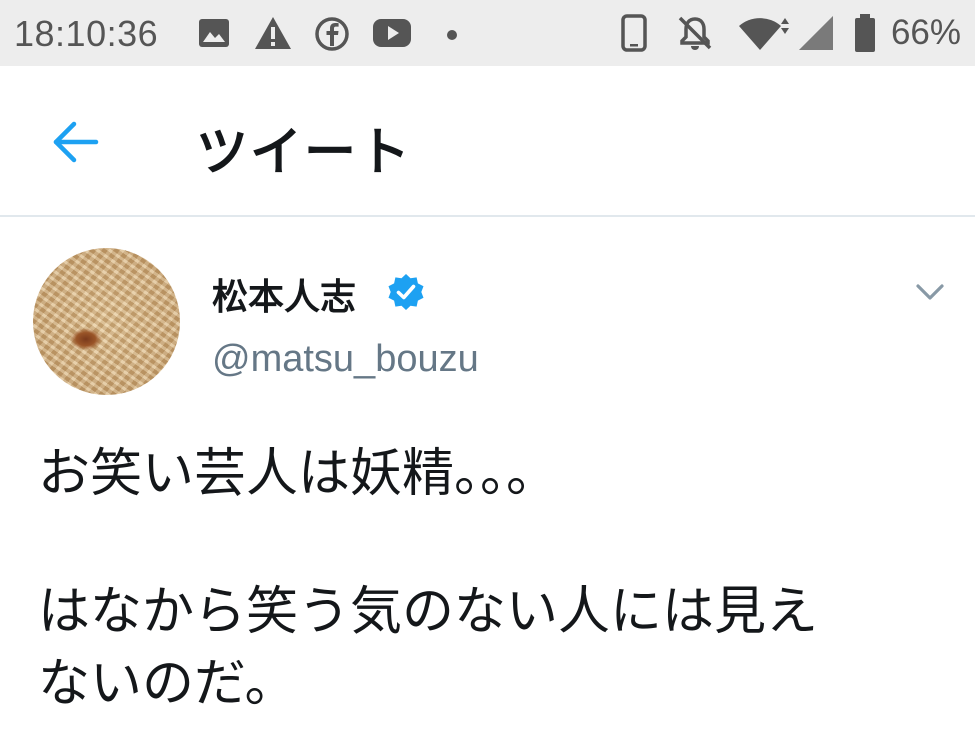 Image resolution: width=975 pixels, height=740 pixels. What do you see at coordinates (106, 321) in the screenshot?
I see `avatar` at bounding box center [106, 321].